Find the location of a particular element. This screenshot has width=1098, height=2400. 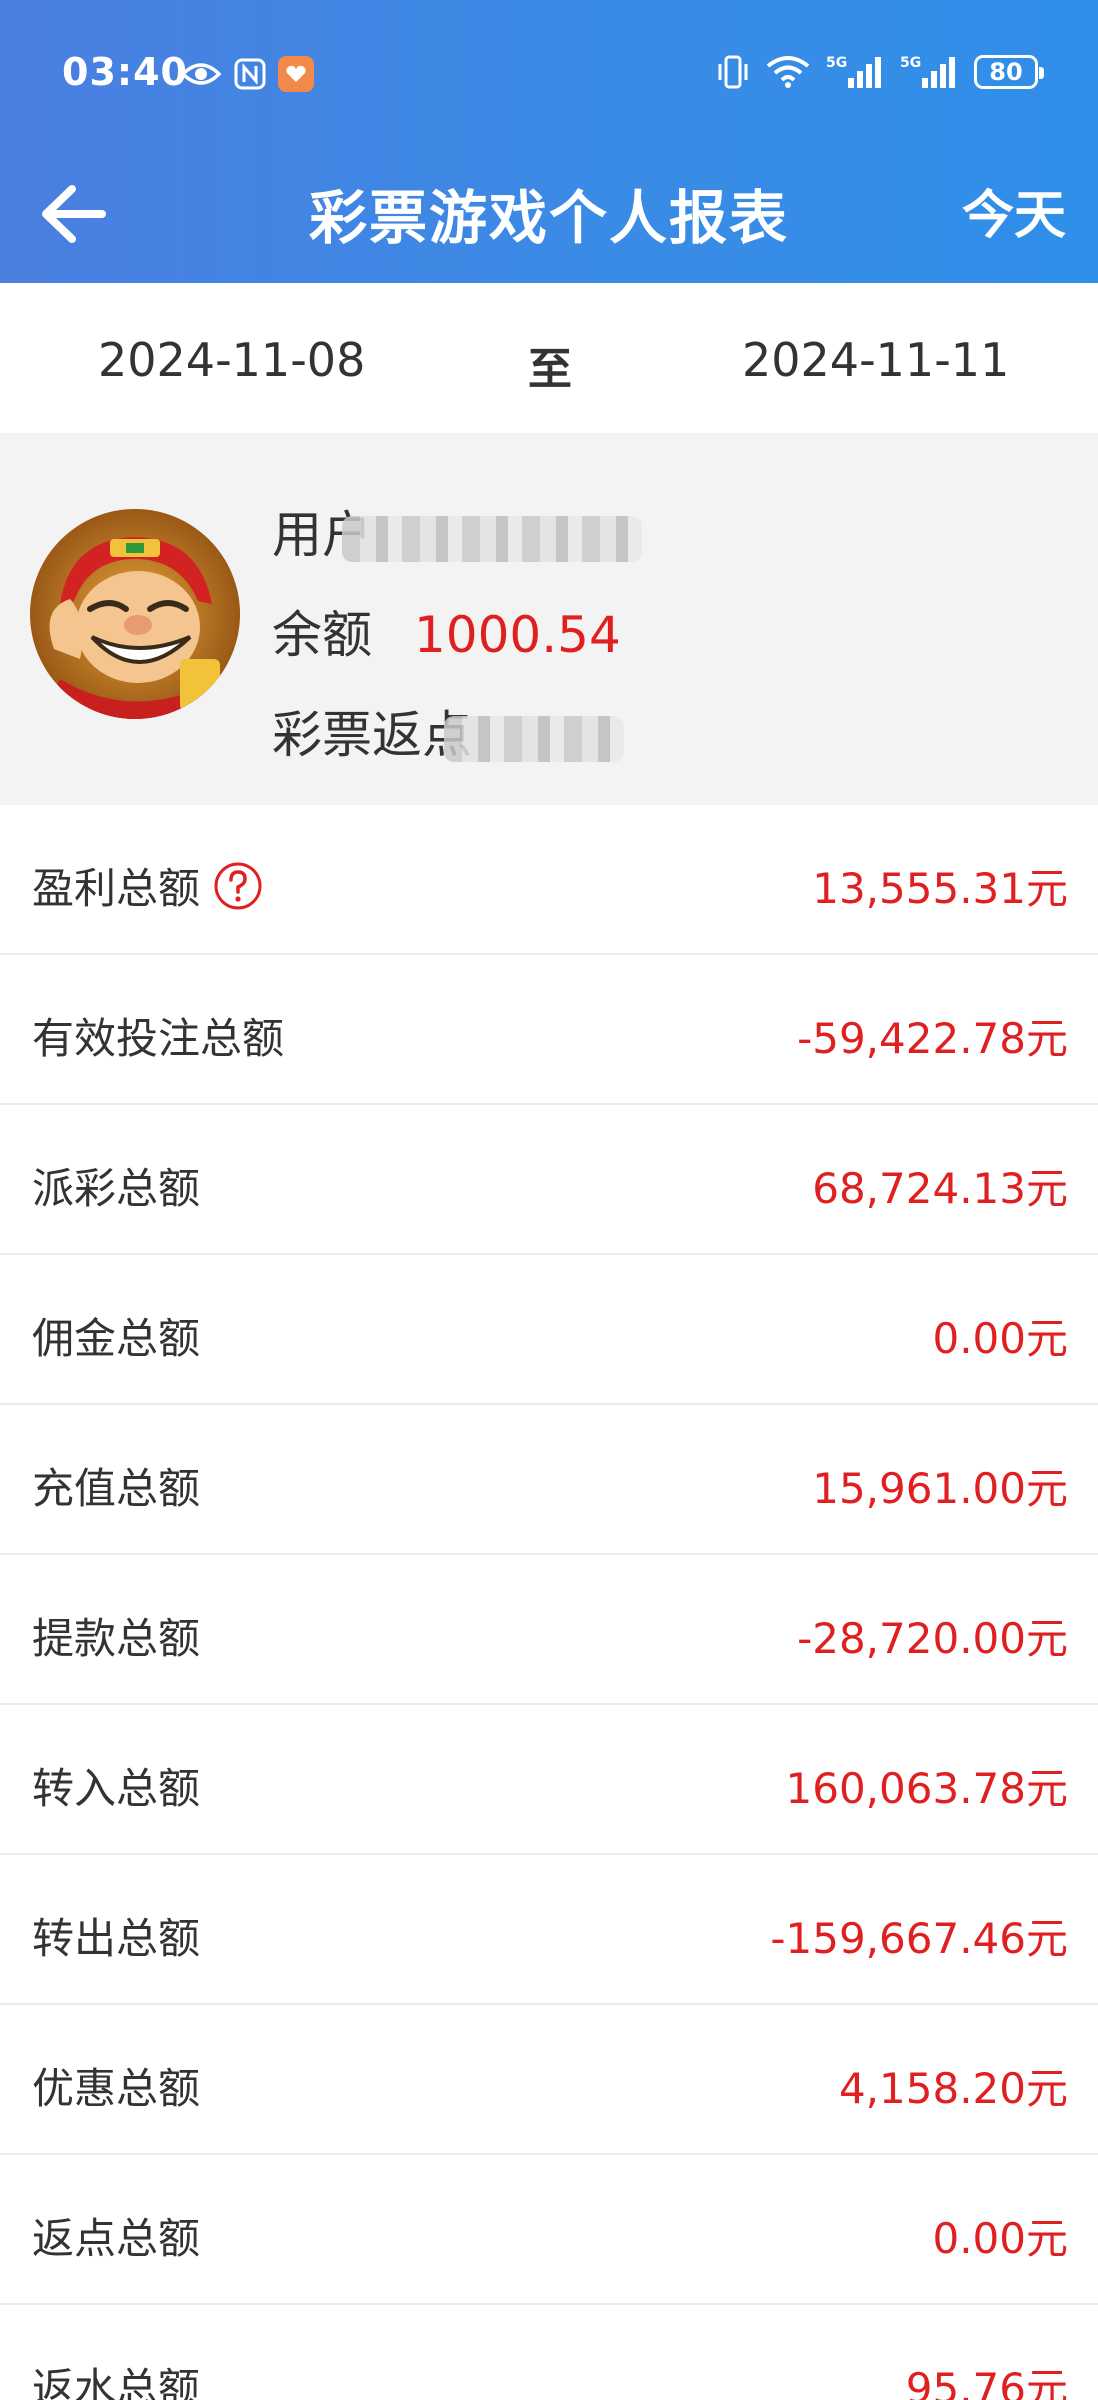

date-start-picker: 2024-11-08 is located at coordinates (231, 360).